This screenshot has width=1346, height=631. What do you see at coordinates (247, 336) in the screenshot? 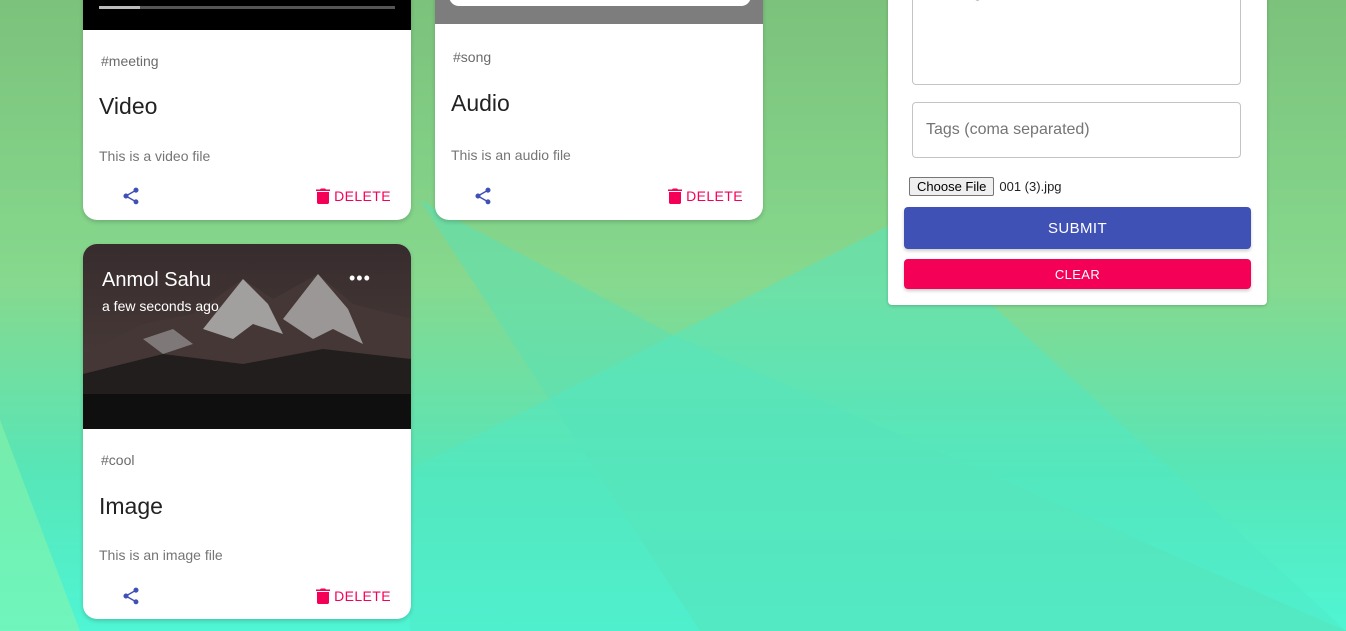
I see `post-image: Anmol Sahu a few seconds ago •••` at bounding box center [247, 336].